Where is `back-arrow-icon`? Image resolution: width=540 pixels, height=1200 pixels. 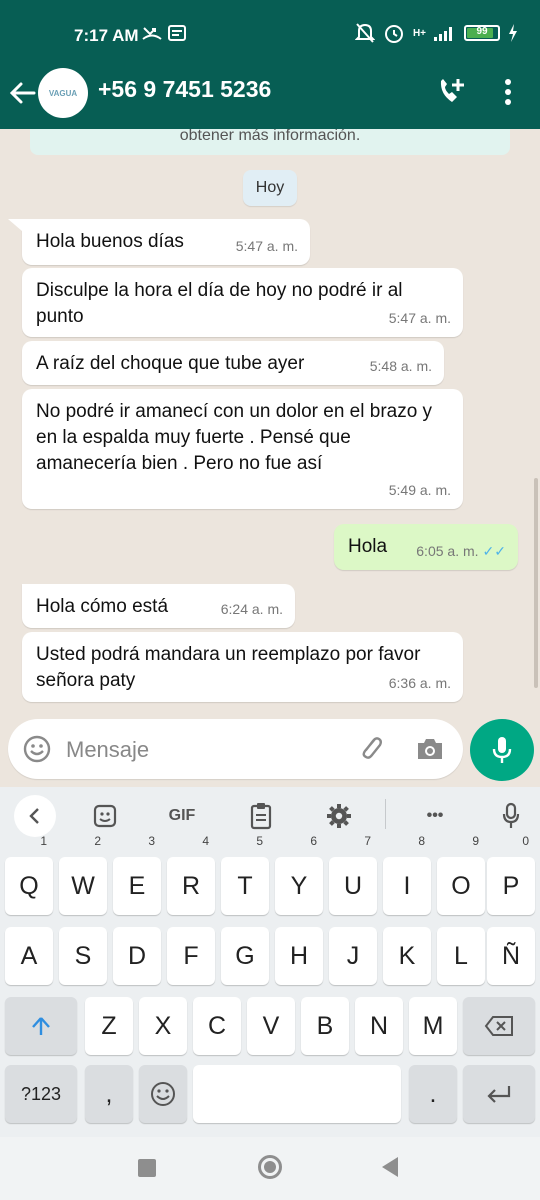 back-arrow-icon is located at coordinates (23, 93).